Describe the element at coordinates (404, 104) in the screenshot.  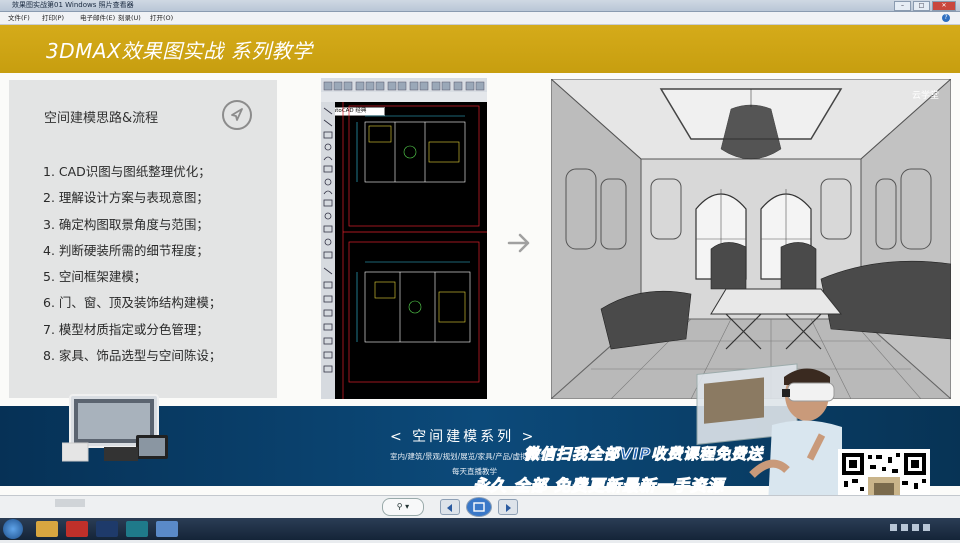
I see `cad-workspace-bar: AutoCAD 经典` at that location.